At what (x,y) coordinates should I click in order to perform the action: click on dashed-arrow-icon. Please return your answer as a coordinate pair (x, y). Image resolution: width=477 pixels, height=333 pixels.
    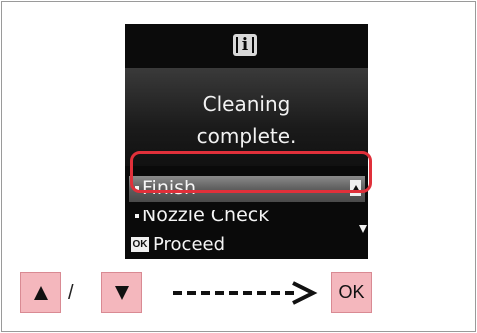
    Looking at the image, I should click on (245, 293).